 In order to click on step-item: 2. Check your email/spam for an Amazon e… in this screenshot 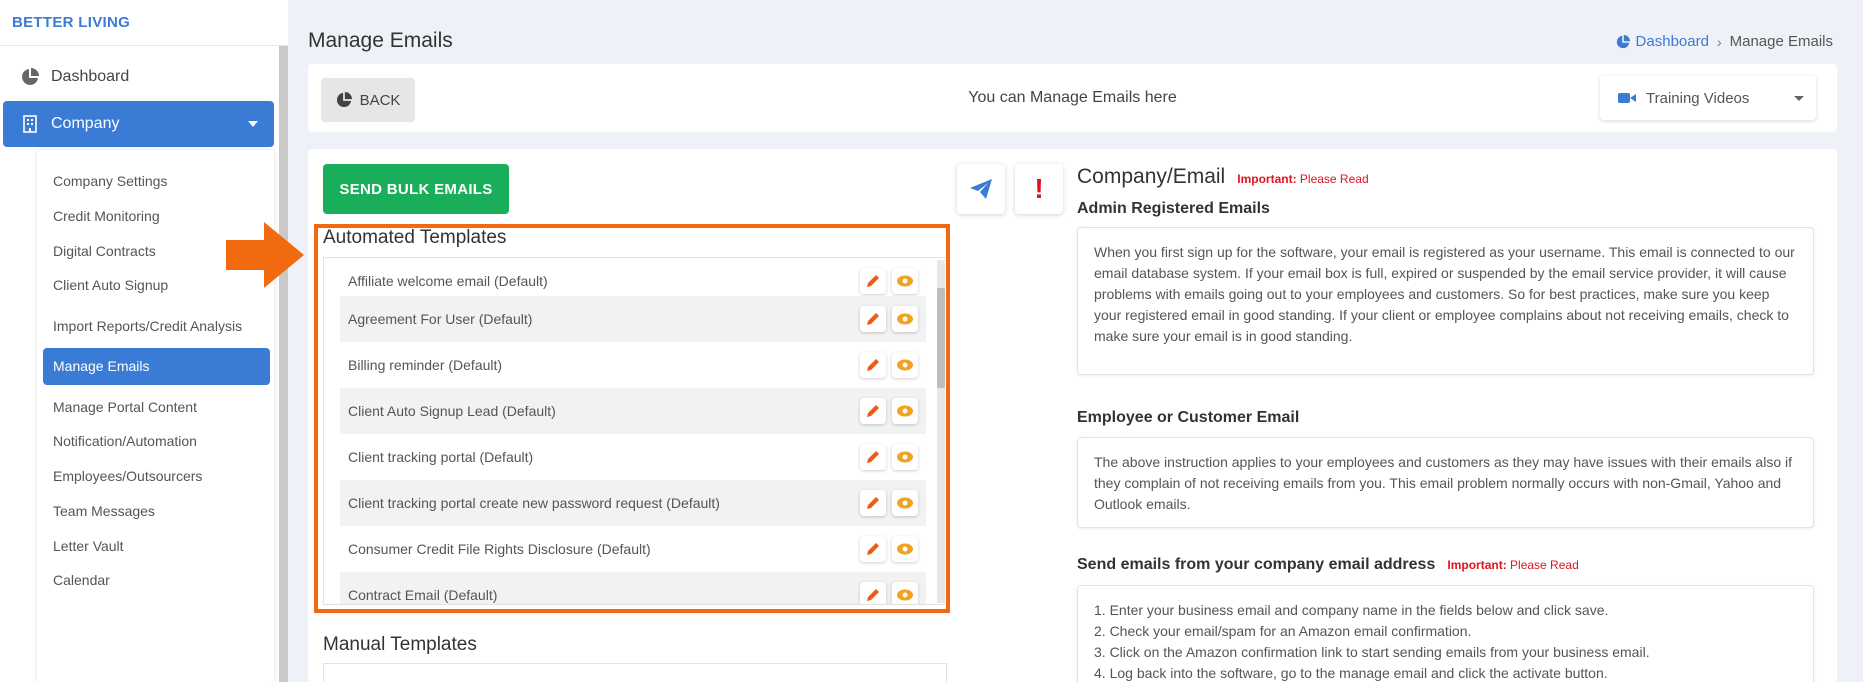, I will do `click(1283, 631)`.